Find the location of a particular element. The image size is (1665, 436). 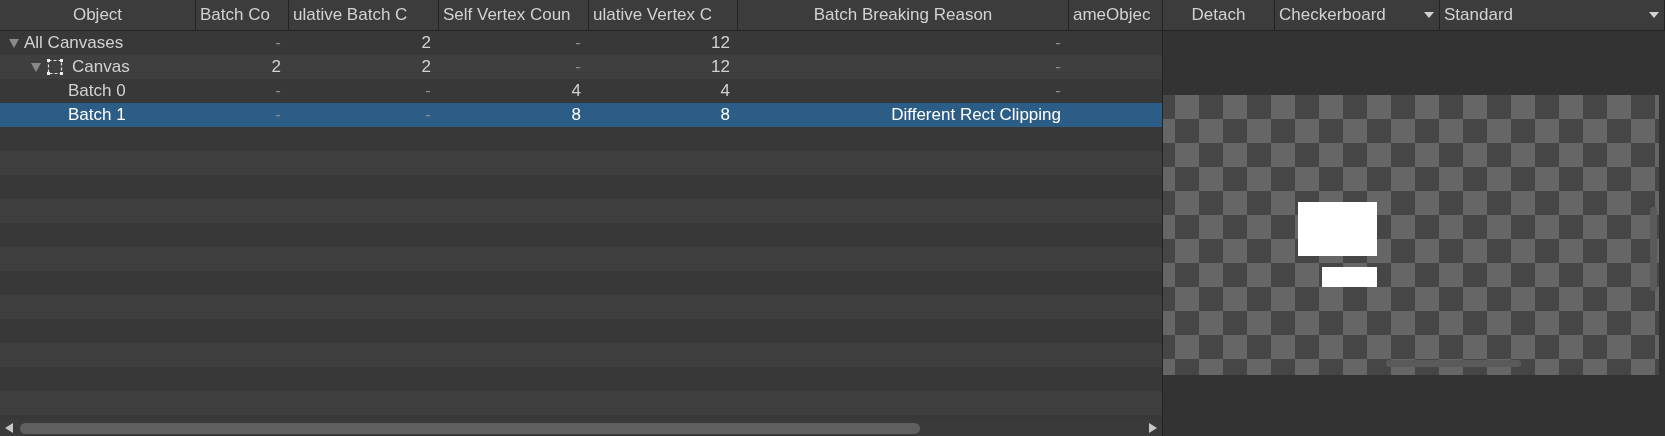

tree-row: Canvas 2 2 - 12 - is located at coordinates (581, 67).